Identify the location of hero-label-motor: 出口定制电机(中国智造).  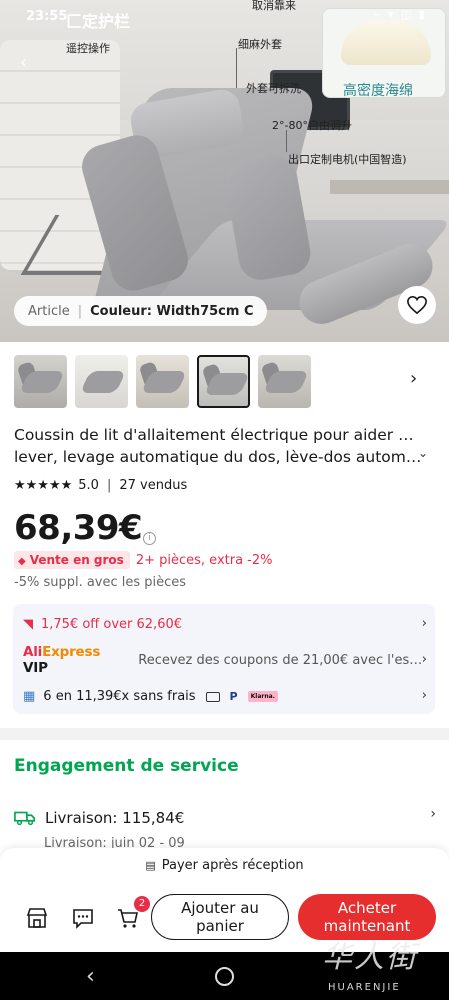
(347, 159).